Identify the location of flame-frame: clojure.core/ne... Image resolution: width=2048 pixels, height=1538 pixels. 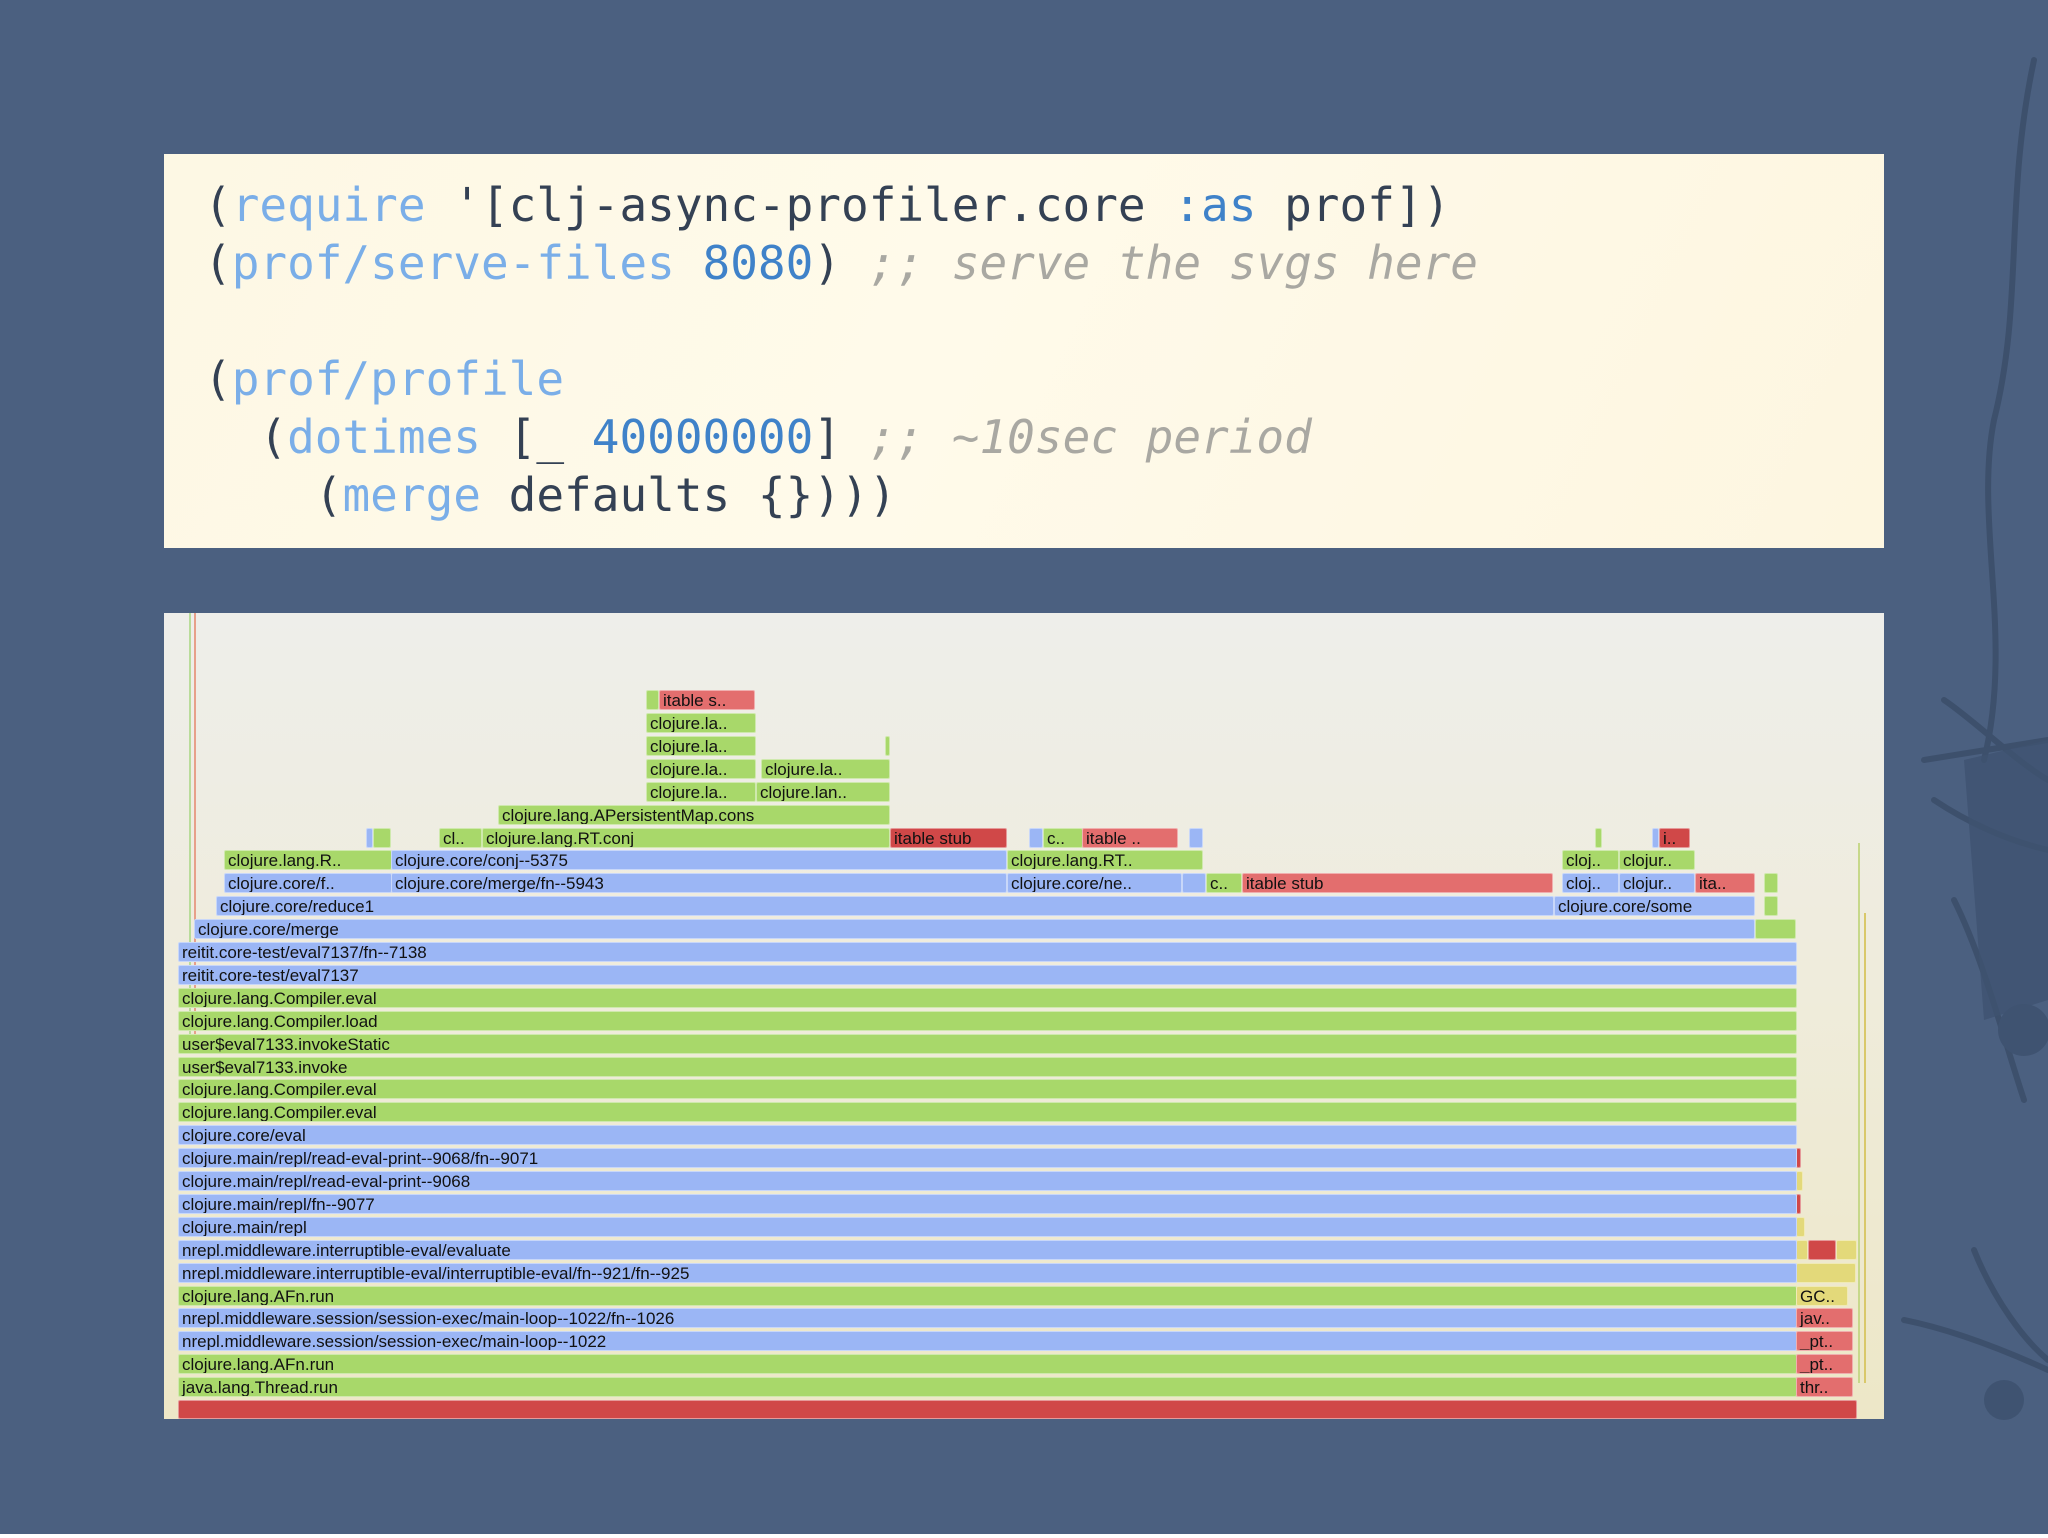
(1094, 883).